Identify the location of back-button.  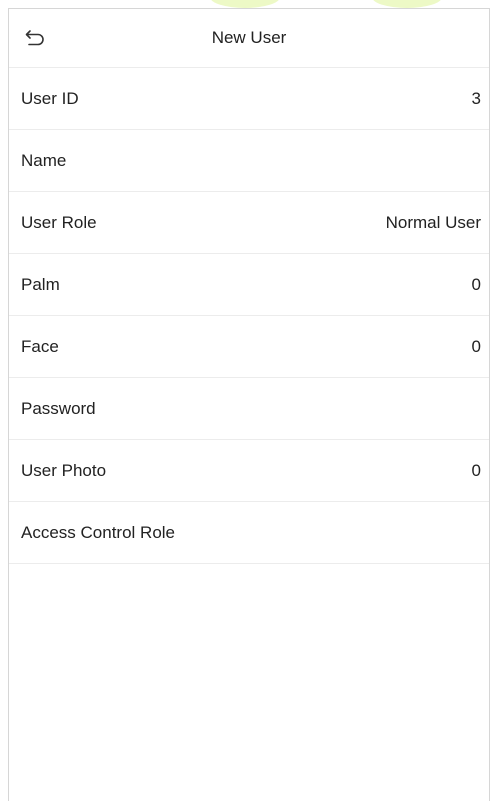
(36, 38).